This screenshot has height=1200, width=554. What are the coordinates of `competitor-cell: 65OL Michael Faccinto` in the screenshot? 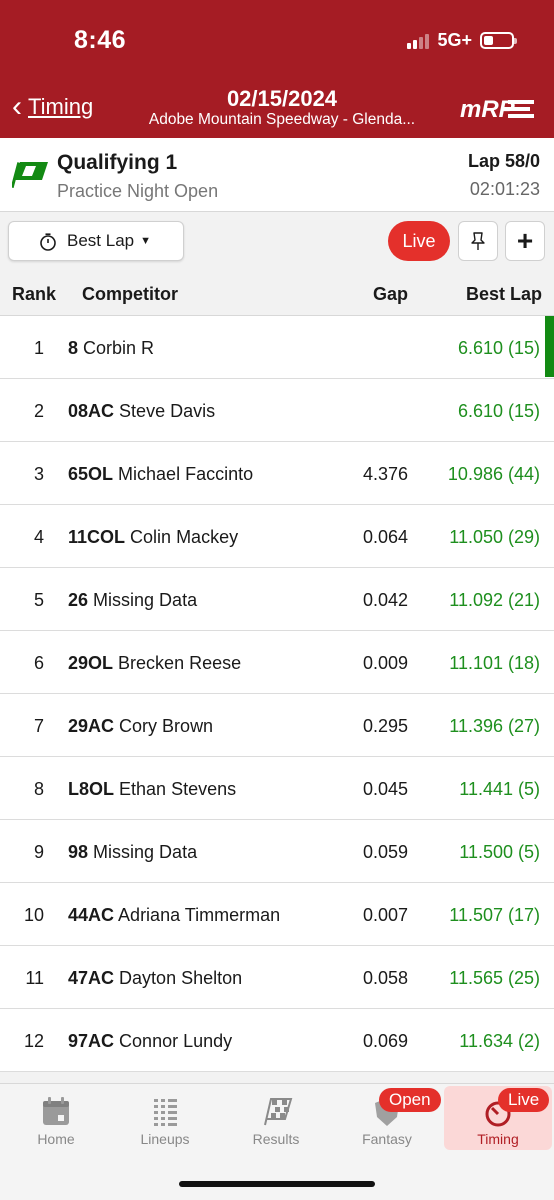 It's located at (160, 474).